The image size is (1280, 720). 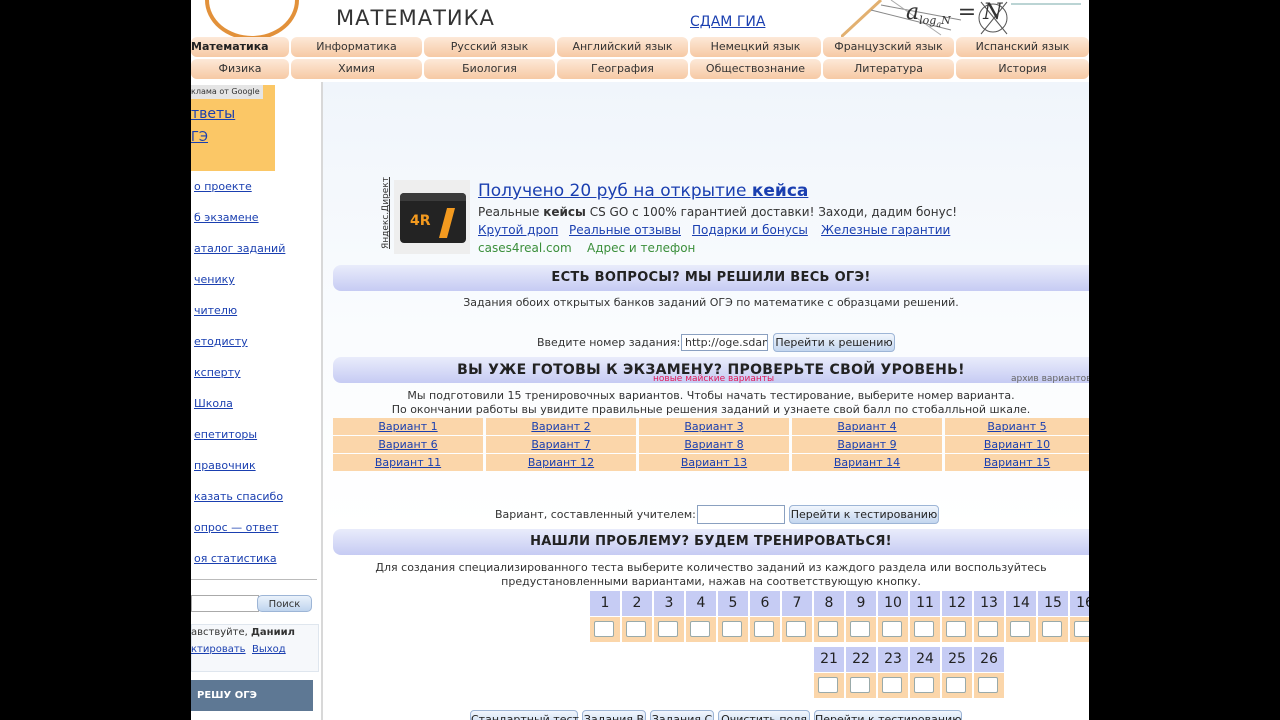 I want to click on variant-link-8: Вариант 8, so click(x=714, y=444).